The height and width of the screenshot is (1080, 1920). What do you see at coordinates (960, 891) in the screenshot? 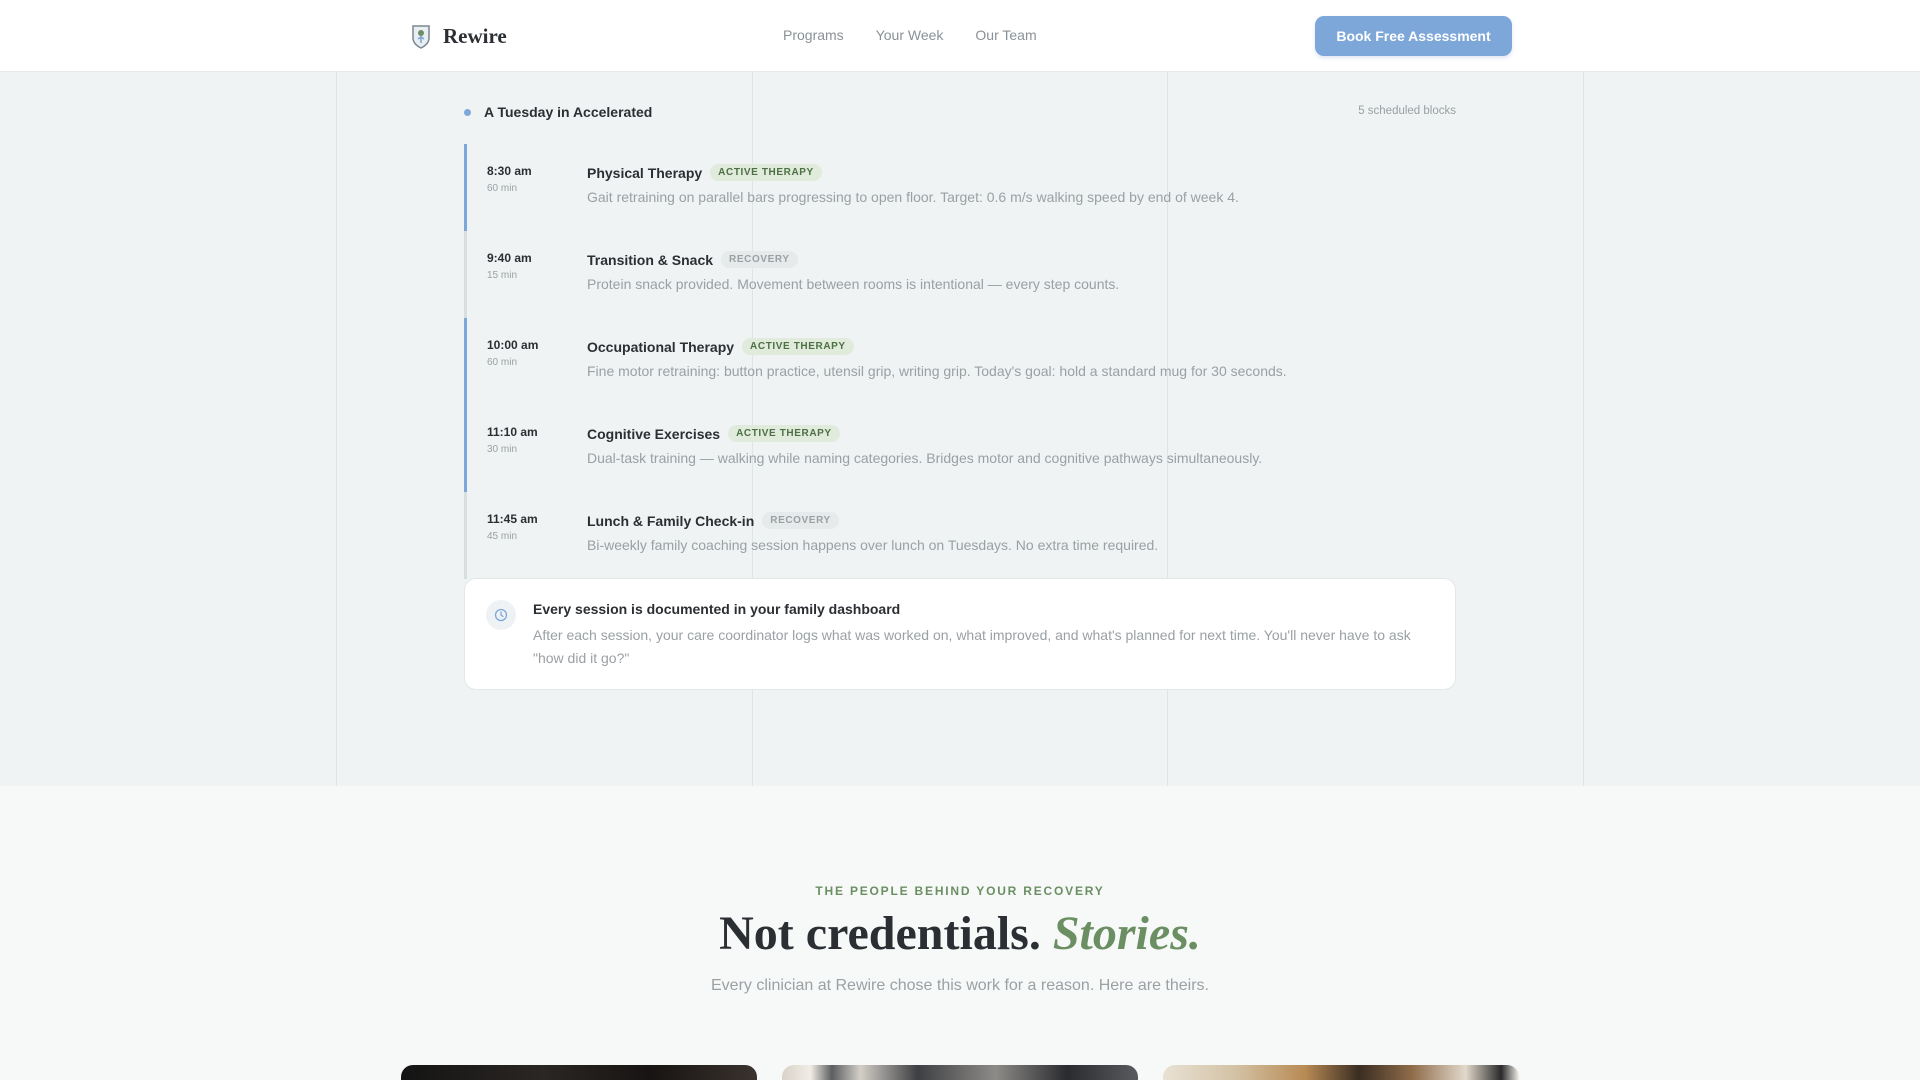
I see `team-eyebrow: THE PEOPLE BEHIND YOUR RECOVERY` at bounding box center [960, 891].